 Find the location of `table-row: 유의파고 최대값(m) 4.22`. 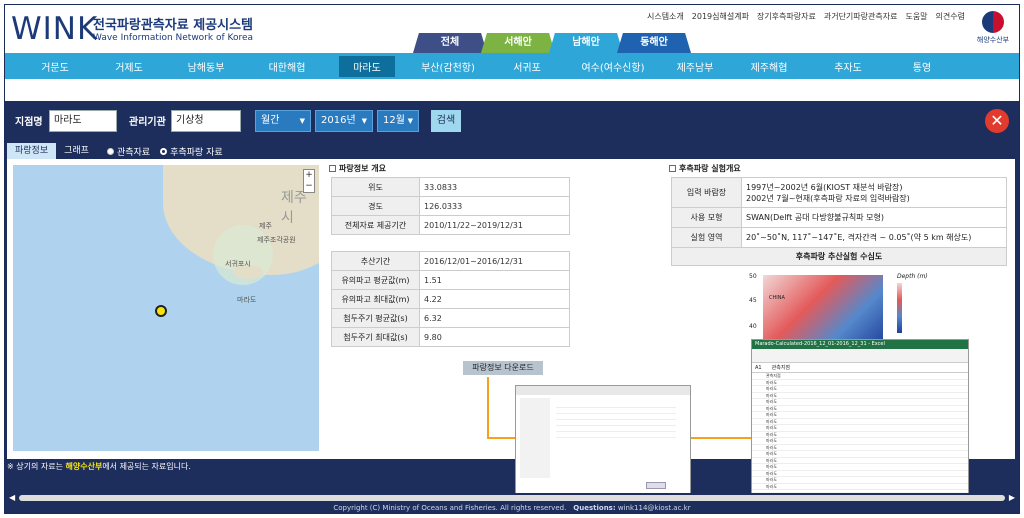

table-row: 유의파고 최대값(m) 4.22 is located at coordinates (450, 299).